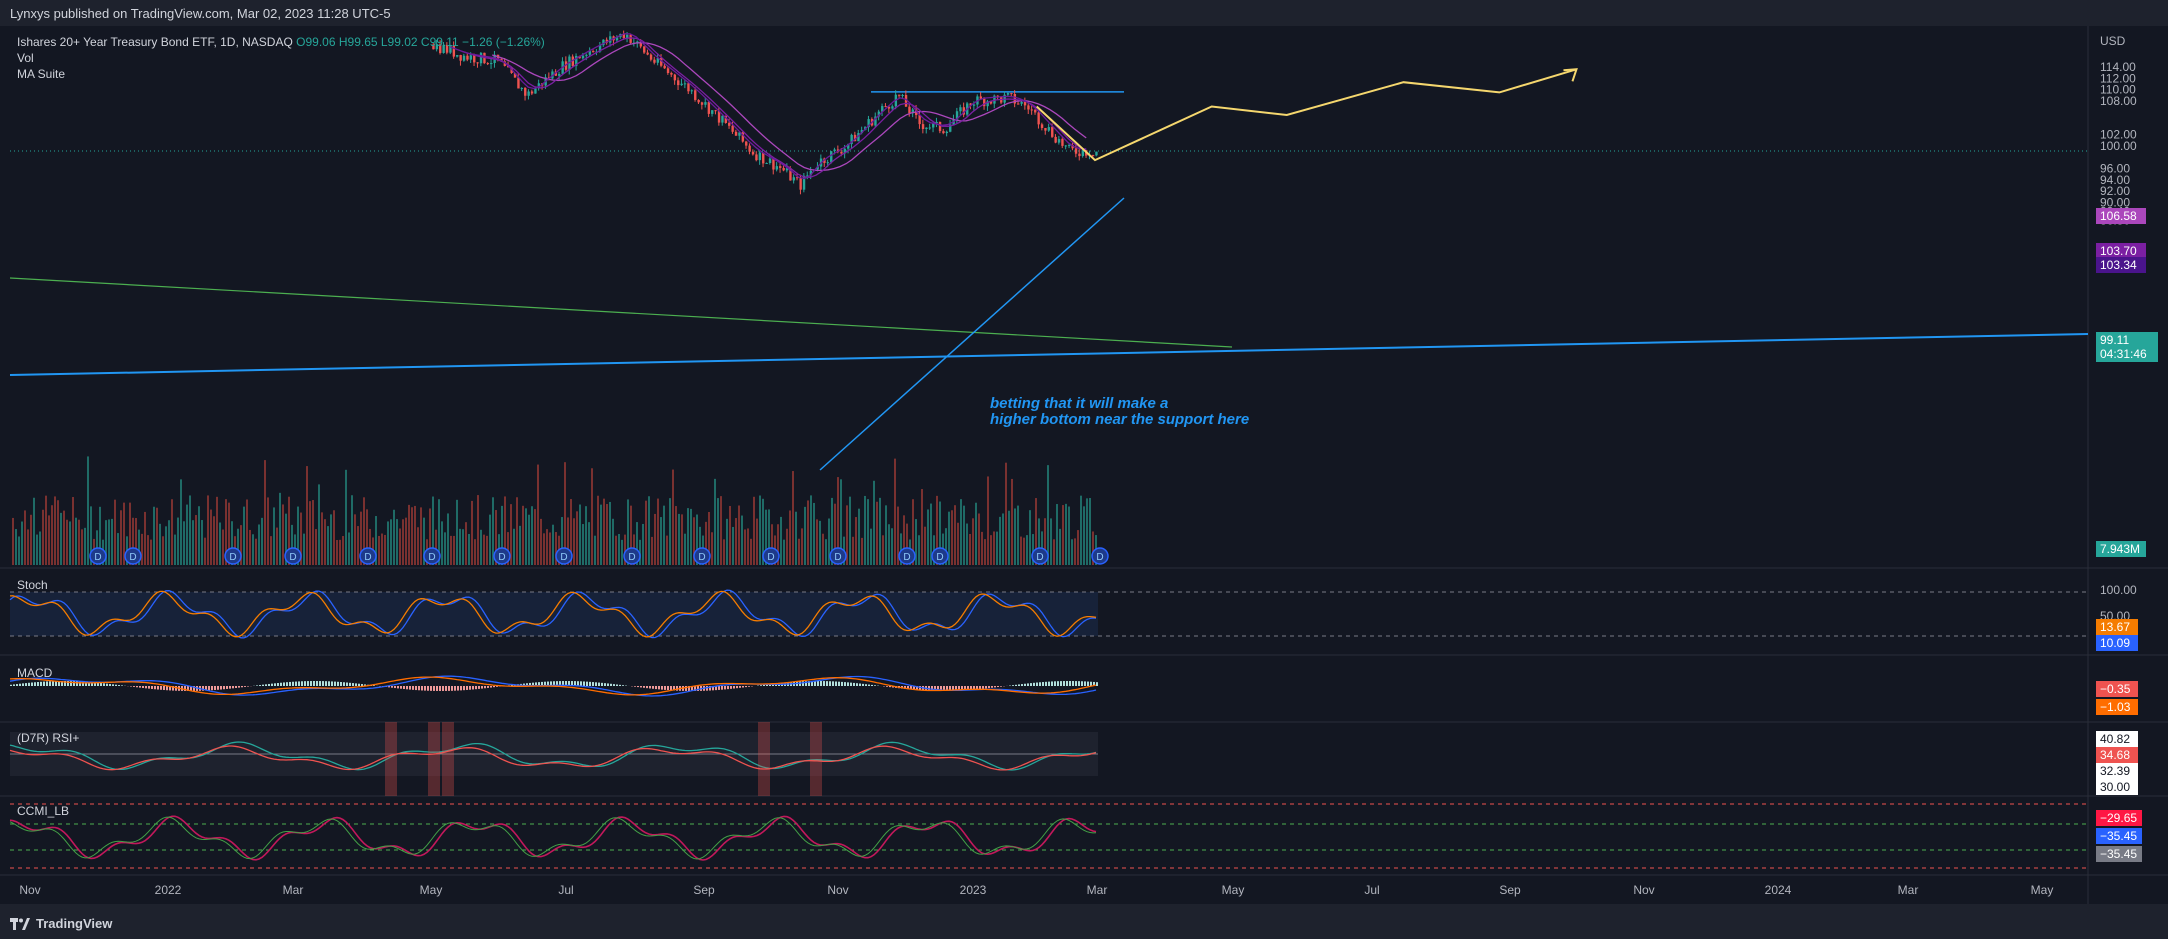 The image size is (2168, 939). What do you see at coordinates (2118, 135) in the screenshot?
I see `y-tick-7: 102.00` at bounding box center [2118, 135].